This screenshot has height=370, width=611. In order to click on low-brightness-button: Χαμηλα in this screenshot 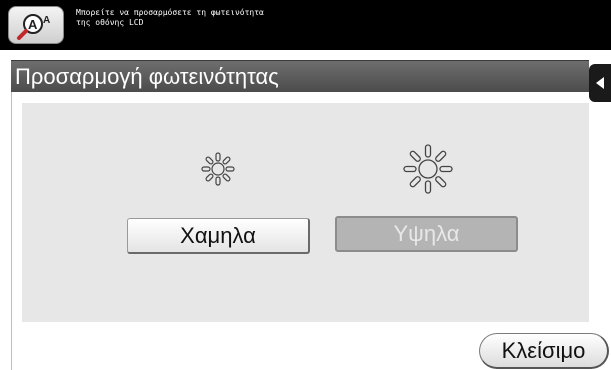, I will do `click(218, 236)`.